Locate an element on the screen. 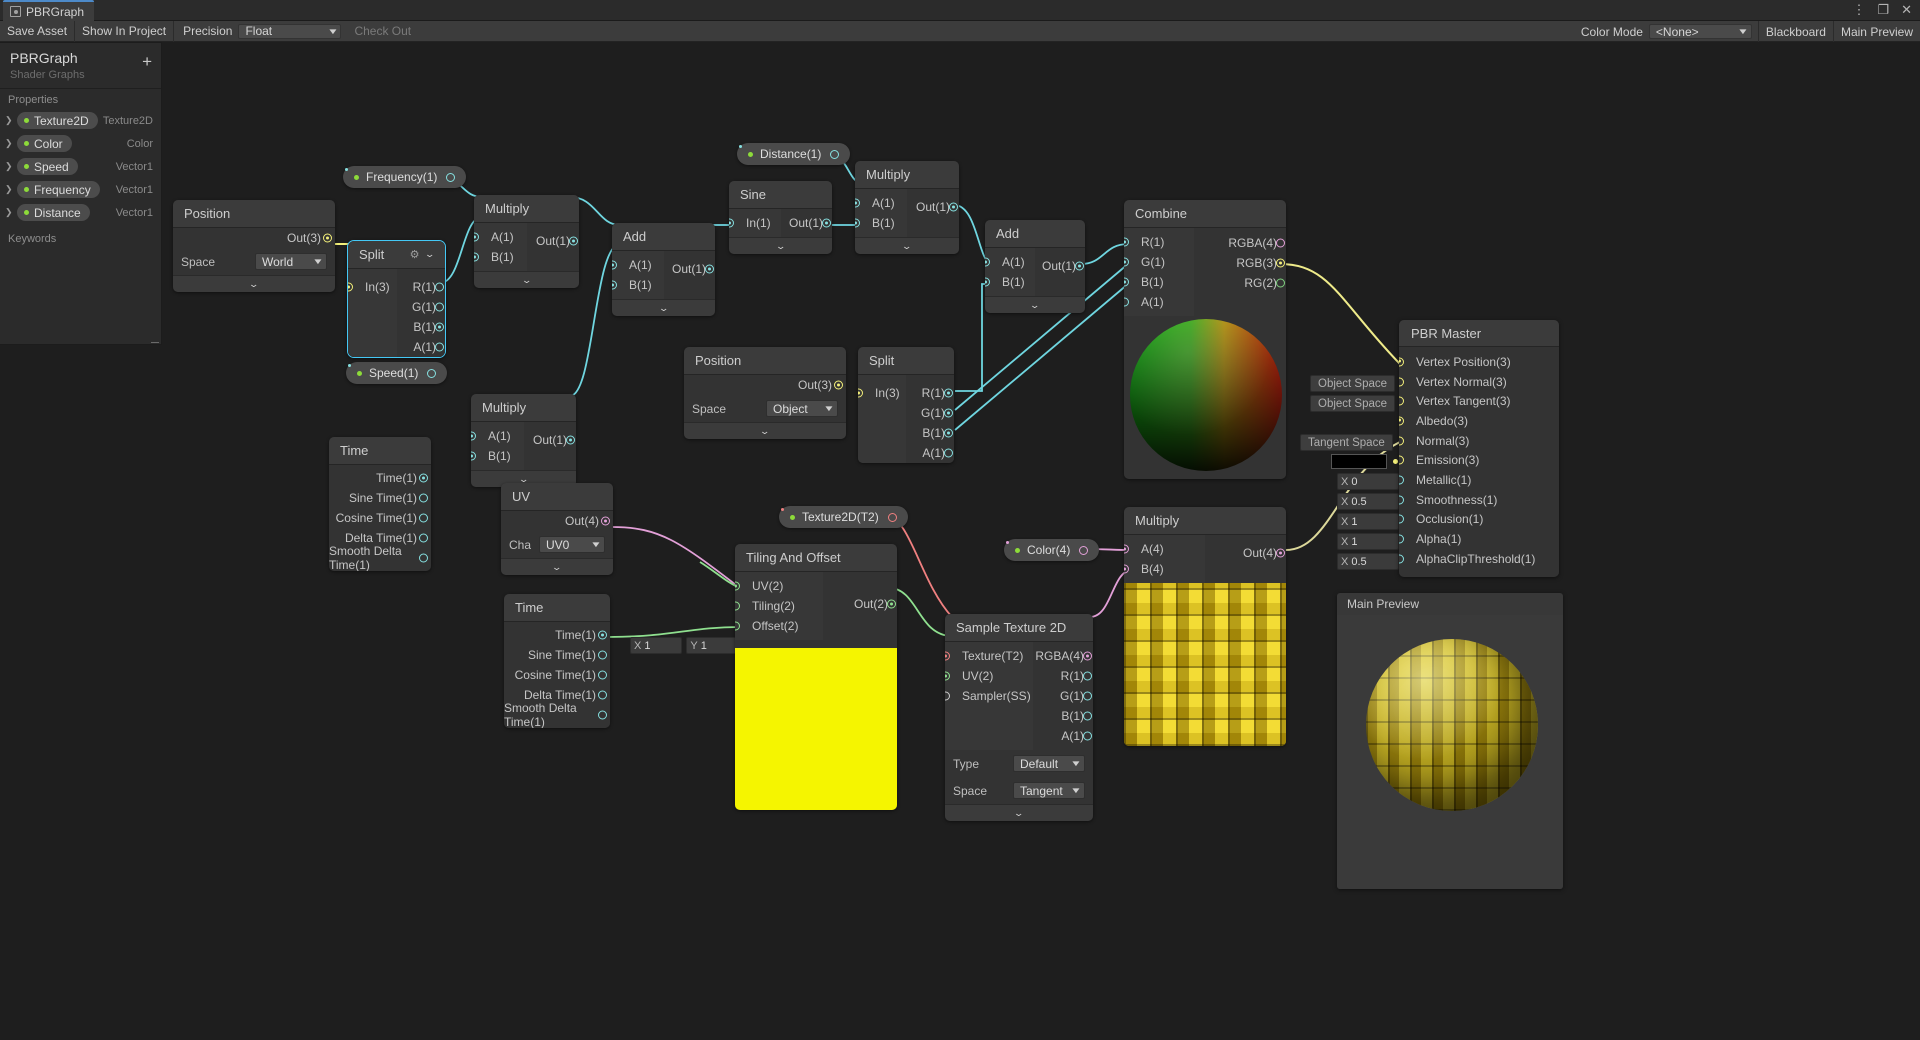  alphaclip-field: X is located at coordinates (1368, 561).